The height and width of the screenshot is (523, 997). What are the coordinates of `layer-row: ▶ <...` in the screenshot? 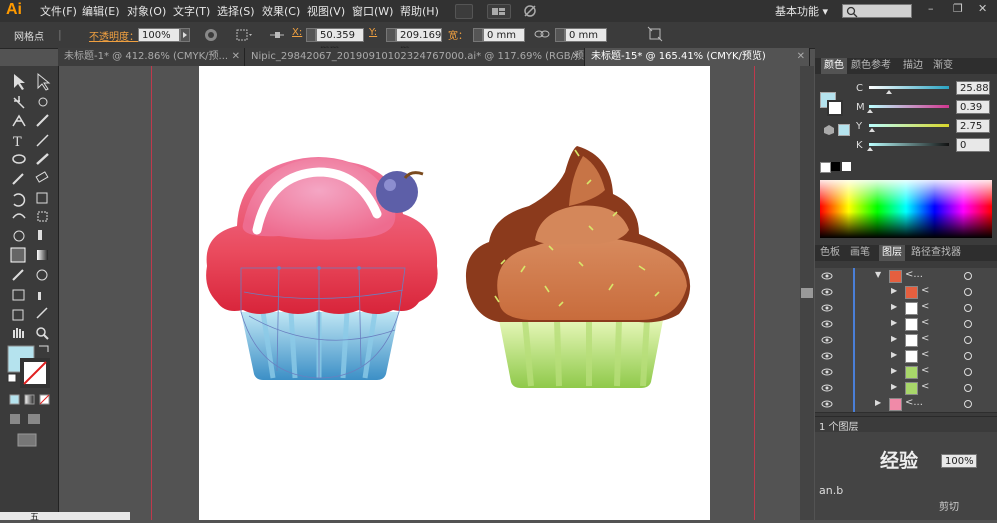 It's located at (906, 404).